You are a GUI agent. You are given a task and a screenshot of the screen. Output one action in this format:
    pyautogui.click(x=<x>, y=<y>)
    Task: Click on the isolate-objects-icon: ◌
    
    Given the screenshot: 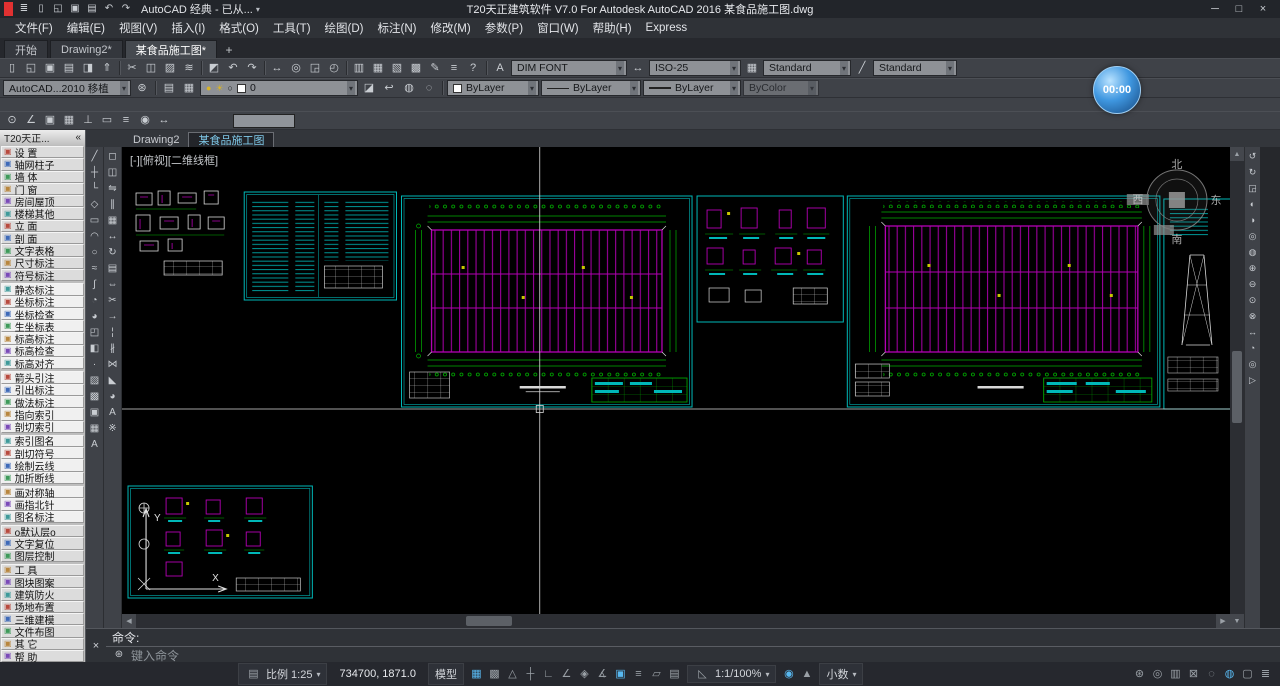 What is the action you would take?
    pyautogui.click(x=1211, y=674)
    